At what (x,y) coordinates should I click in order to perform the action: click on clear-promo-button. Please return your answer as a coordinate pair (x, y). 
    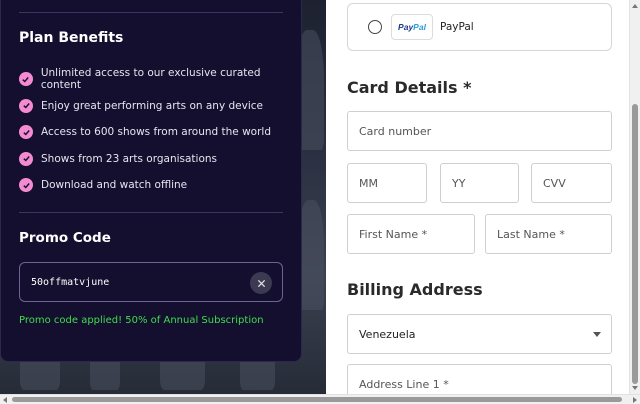
    Looking at the image, I should click on (261, 283).